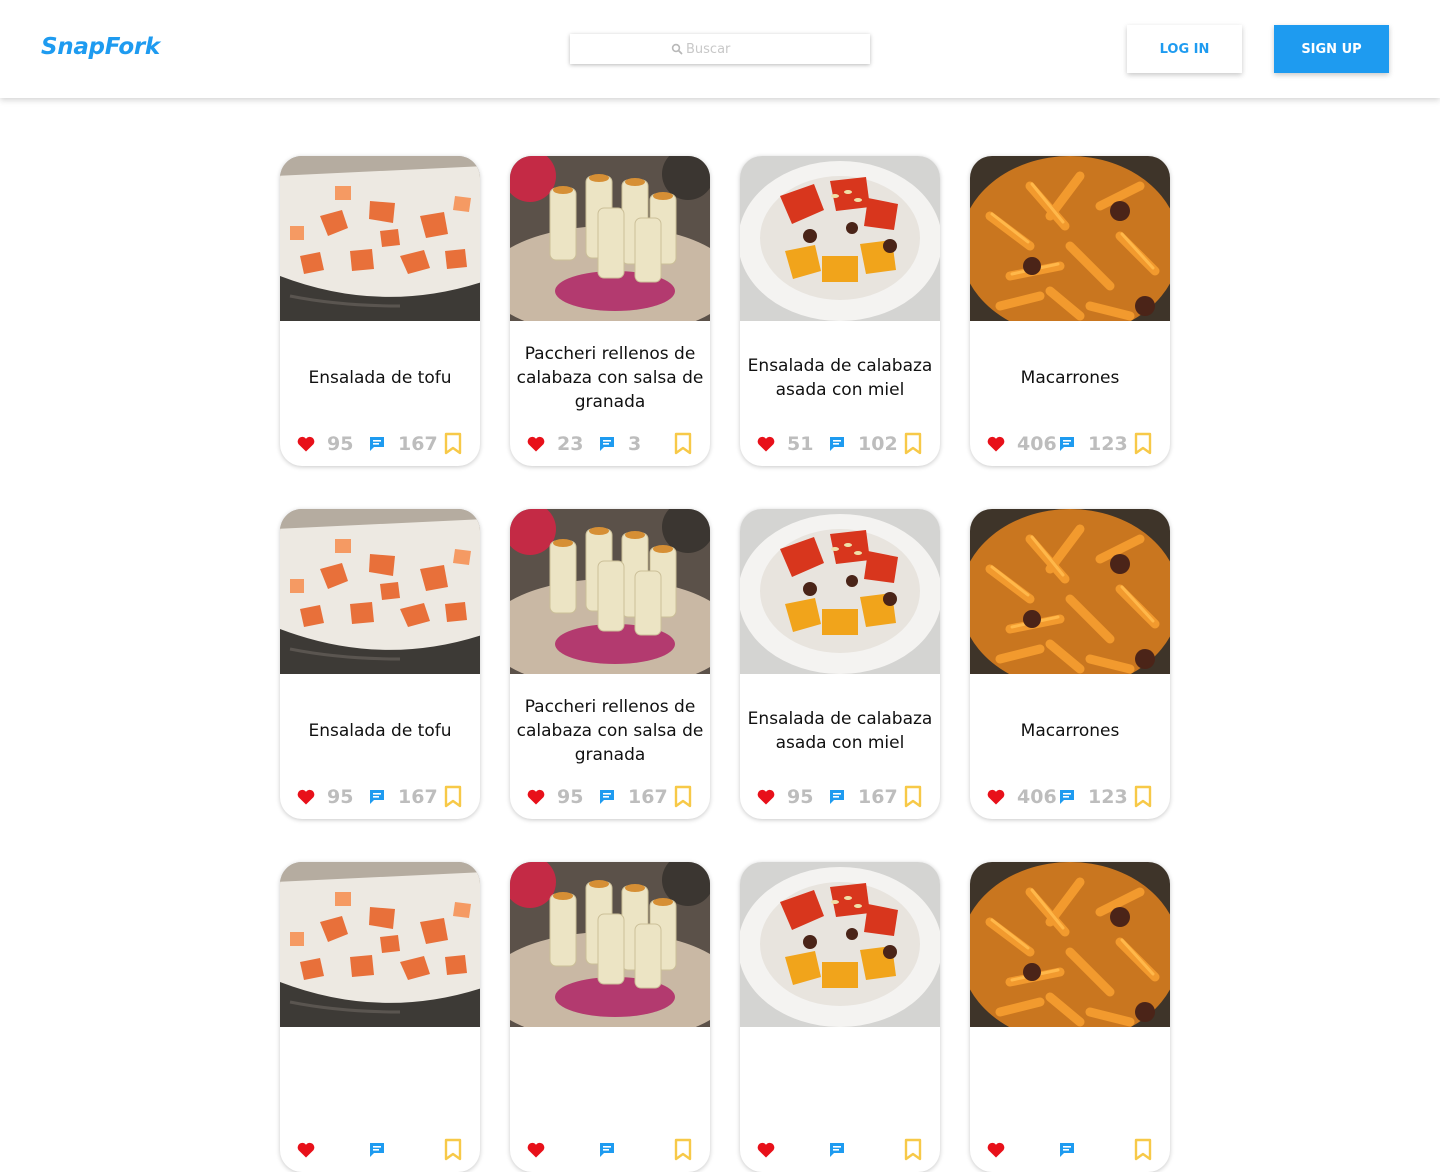 The image size is (1440, 1172). I want to click on recipe-card: Ensalada de calabaza asada con miel 95 167, so click(840, 664).